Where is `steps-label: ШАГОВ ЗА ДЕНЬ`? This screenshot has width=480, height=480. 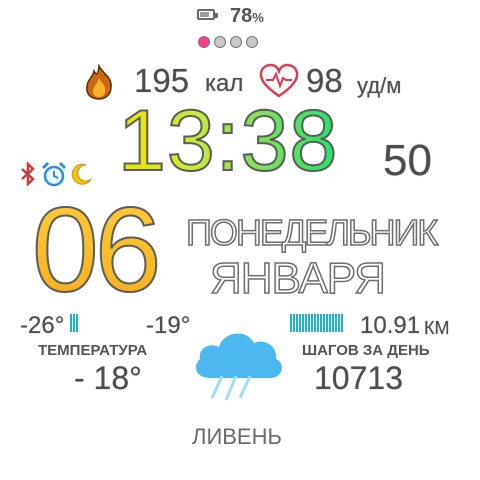 steps-label: ШАГОВ ЗА ДЕНЬ is located at coordinates (366, 350).